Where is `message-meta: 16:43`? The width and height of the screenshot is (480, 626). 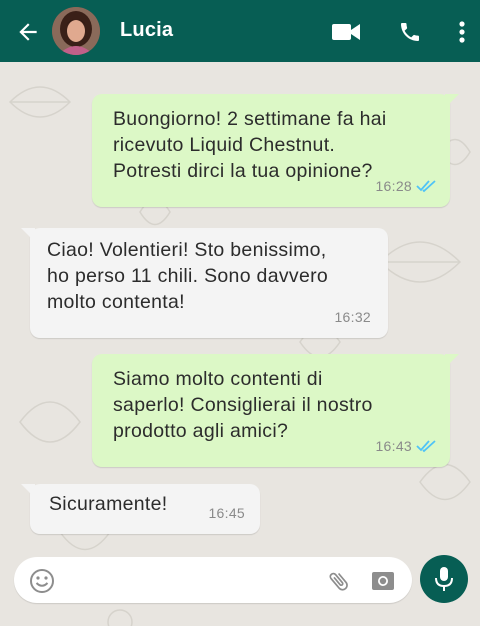 message-meta: 16:43 is located at coordinates (406, 446).